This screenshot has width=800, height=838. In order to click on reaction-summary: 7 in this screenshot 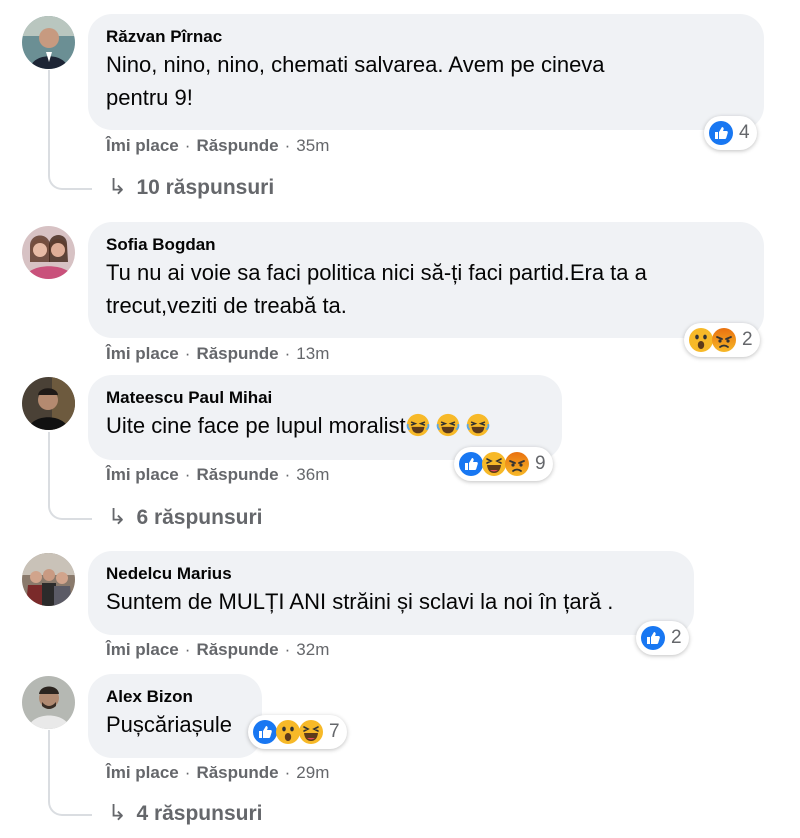, I will do `click(297, 732)`.